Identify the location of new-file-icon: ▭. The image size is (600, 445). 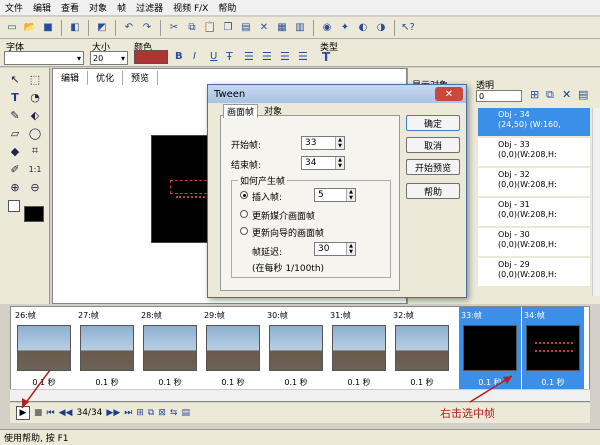
(12, 28).